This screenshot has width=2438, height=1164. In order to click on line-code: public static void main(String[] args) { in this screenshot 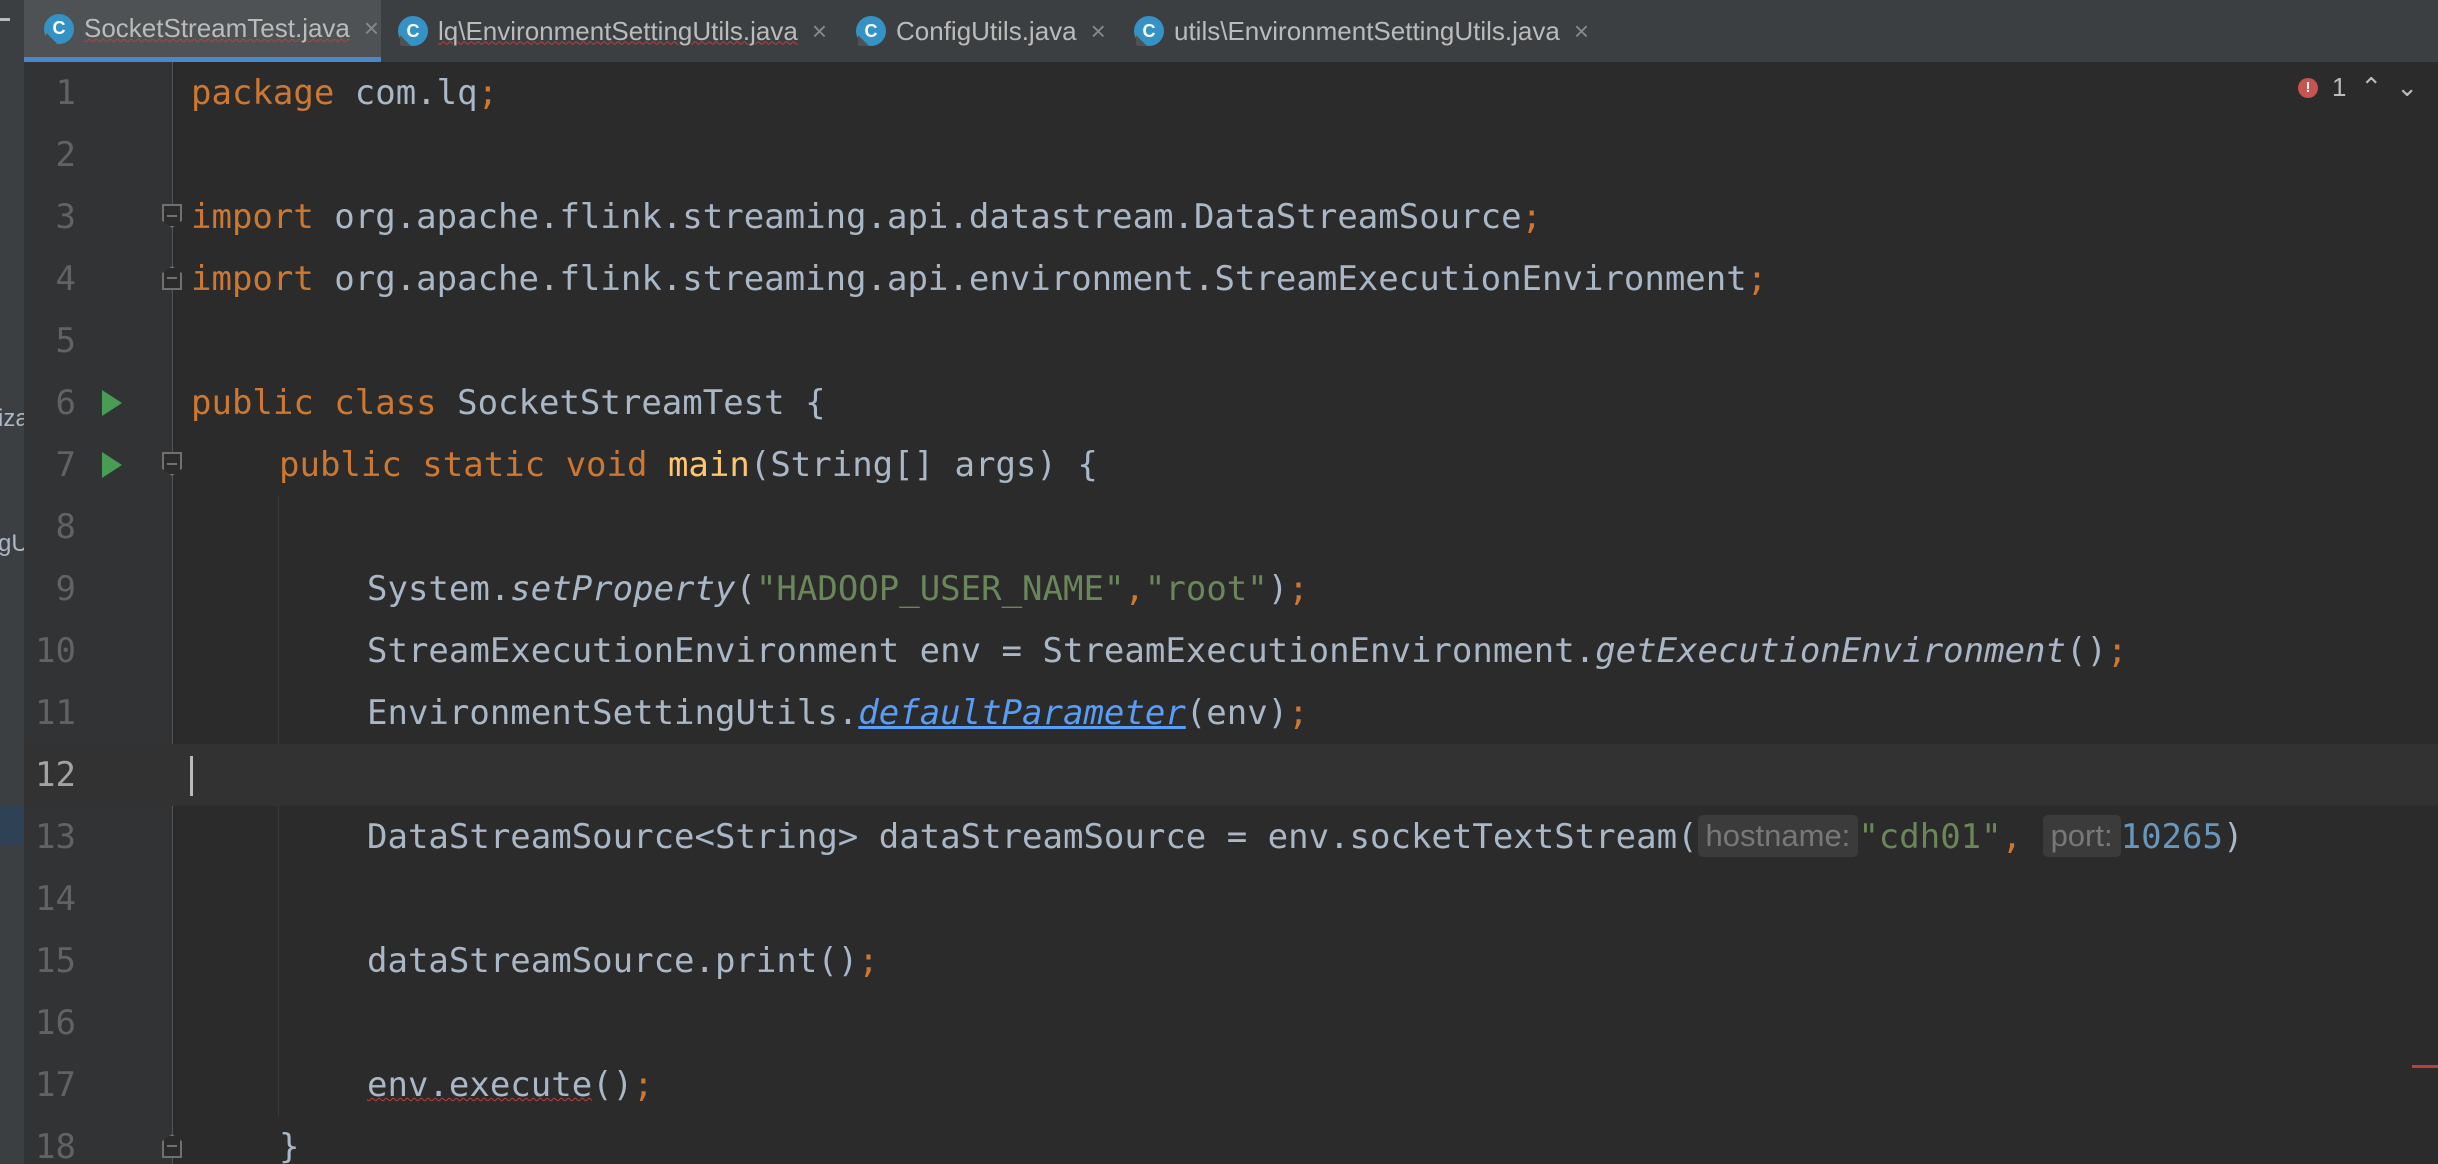, I will do `click(688, 465)`.